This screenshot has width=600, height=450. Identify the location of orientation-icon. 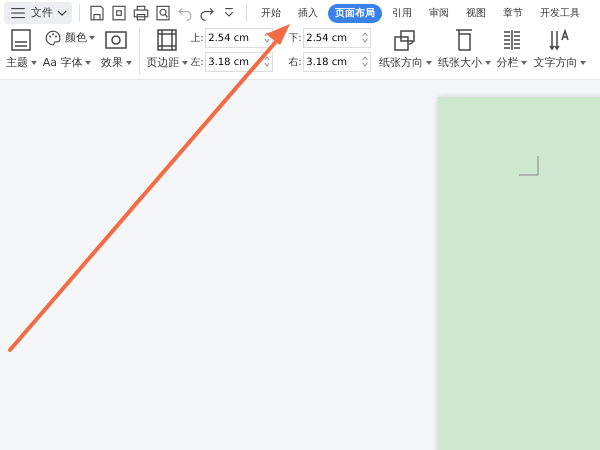
(405, 40).